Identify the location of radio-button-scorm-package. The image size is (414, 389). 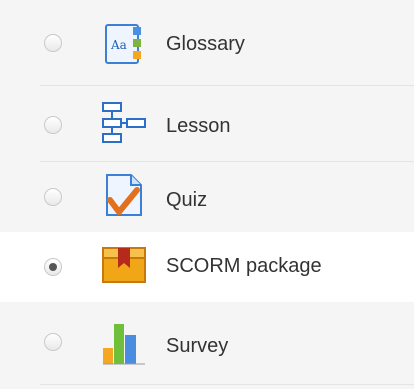
(53, 267).